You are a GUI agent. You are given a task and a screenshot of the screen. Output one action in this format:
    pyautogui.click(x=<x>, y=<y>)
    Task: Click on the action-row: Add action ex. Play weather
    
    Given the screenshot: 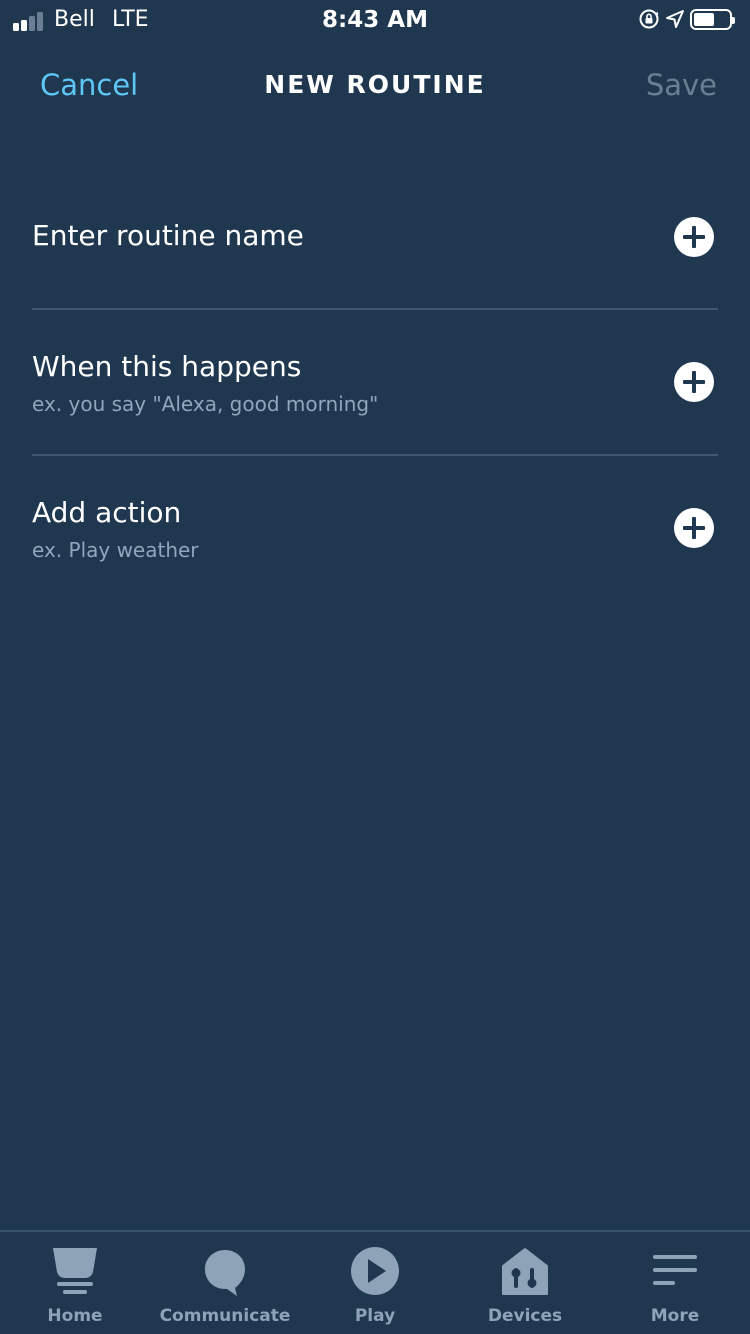 What is the action you would take?
    pyautogui.click(x=375, y=532)
    